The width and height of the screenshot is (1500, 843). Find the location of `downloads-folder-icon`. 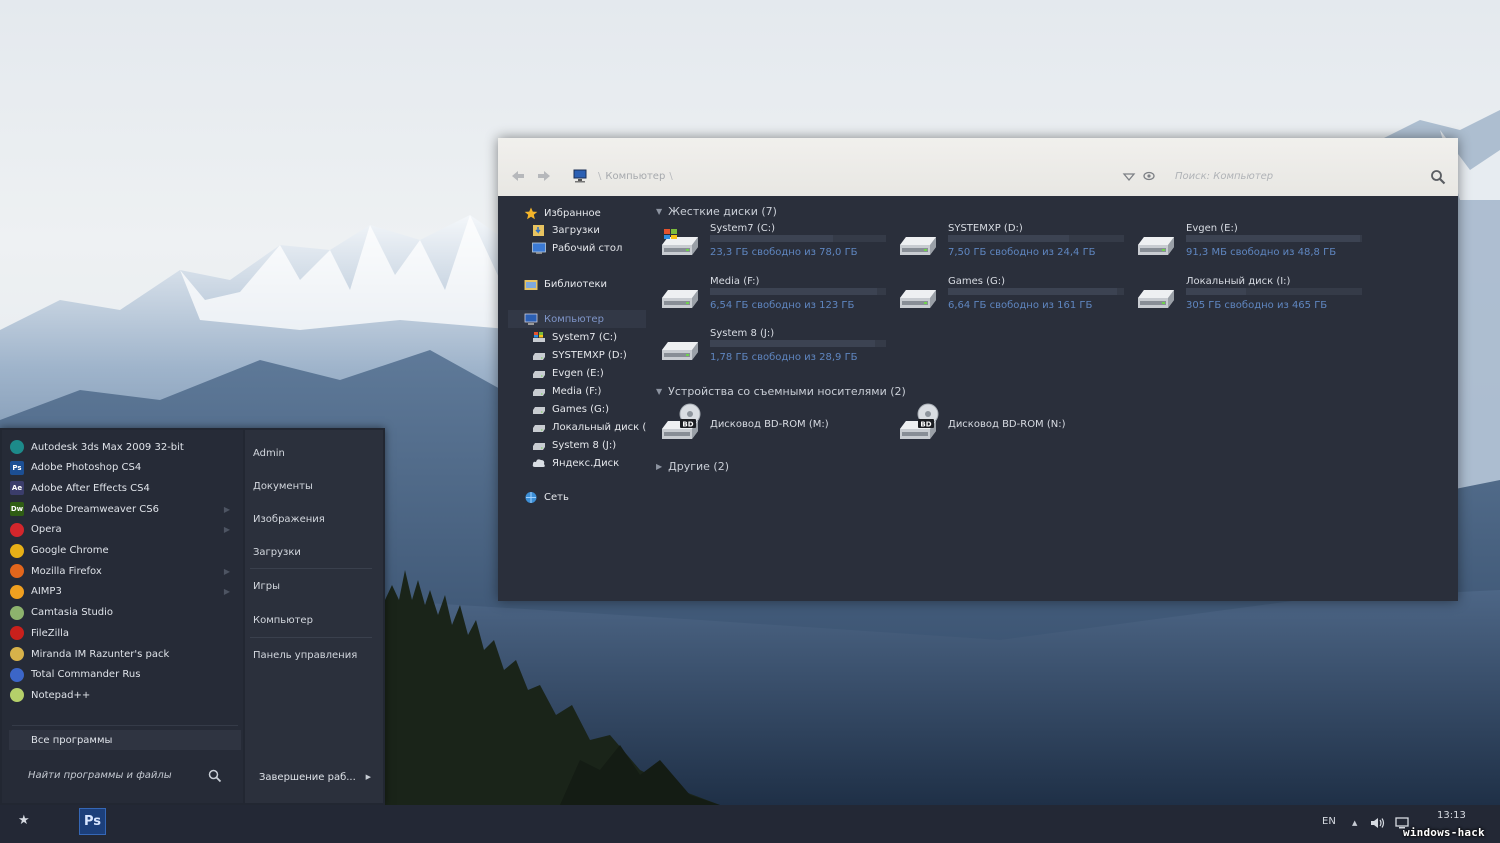

downloads-folder-icon is located at coordinates (539, 230).